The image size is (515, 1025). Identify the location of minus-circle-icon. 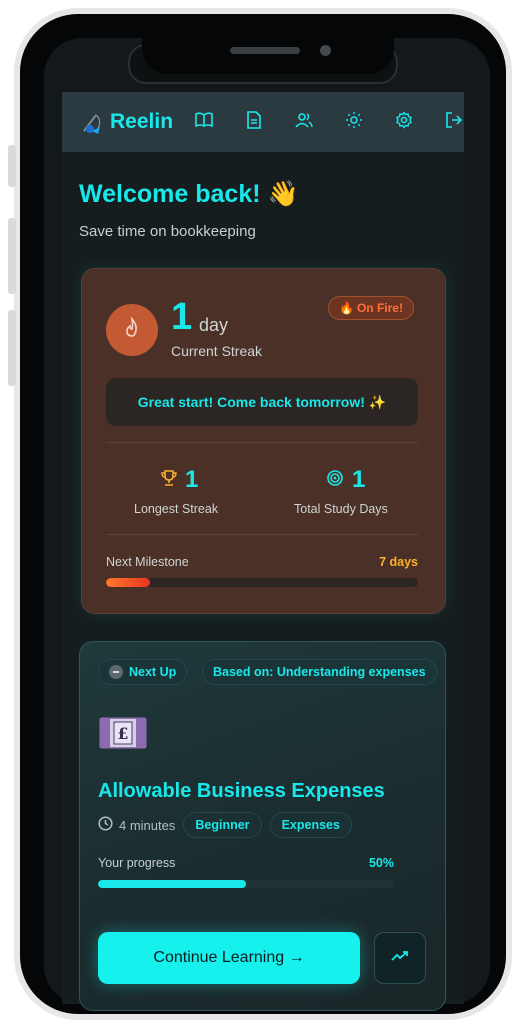
(116, 672).